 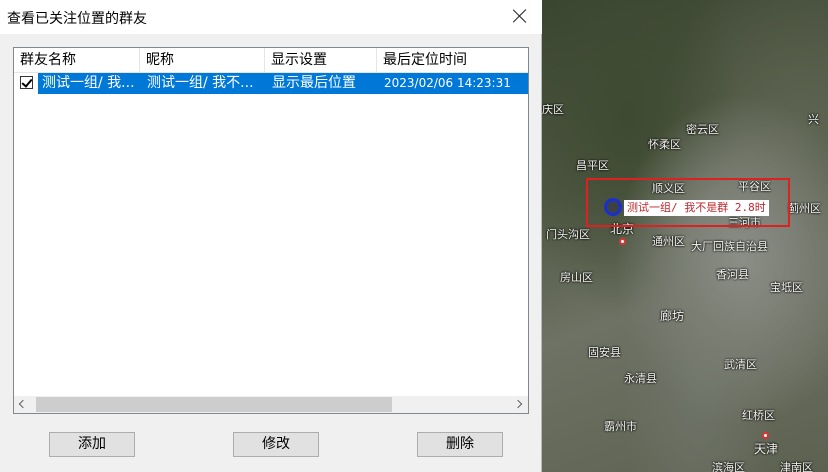 I want to click on column-header-display: 显示设置, so click(x=321, y=60).